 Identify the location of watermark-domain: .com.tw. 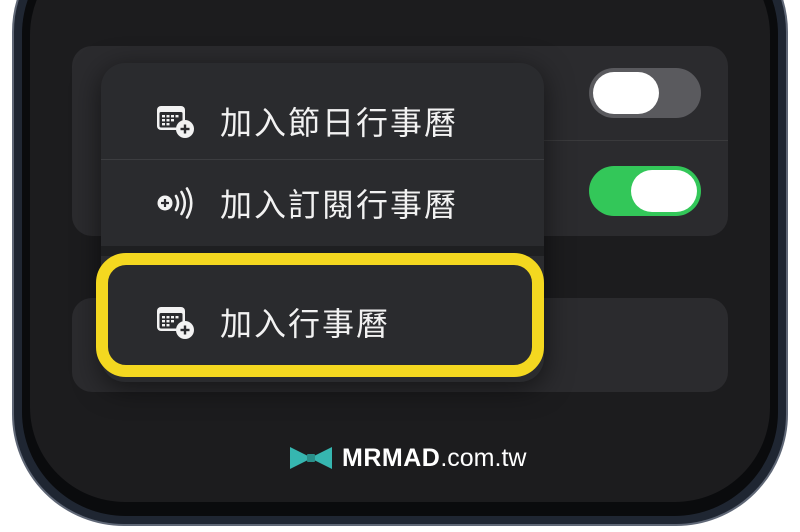
(483, 457).